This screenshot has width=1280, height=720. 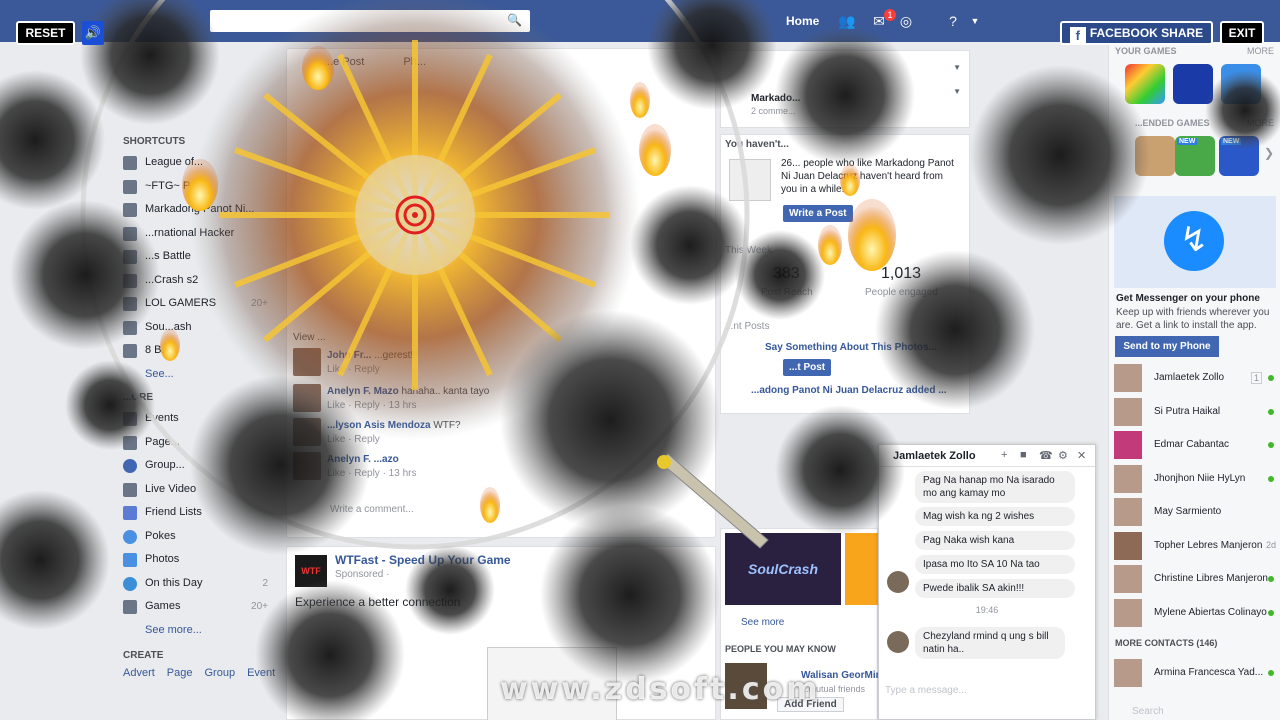 What do you see at coordinates (1260, 51) in the screenshot?
I see `your-games-more-link: MORE` at bounding box center [1260, 51].